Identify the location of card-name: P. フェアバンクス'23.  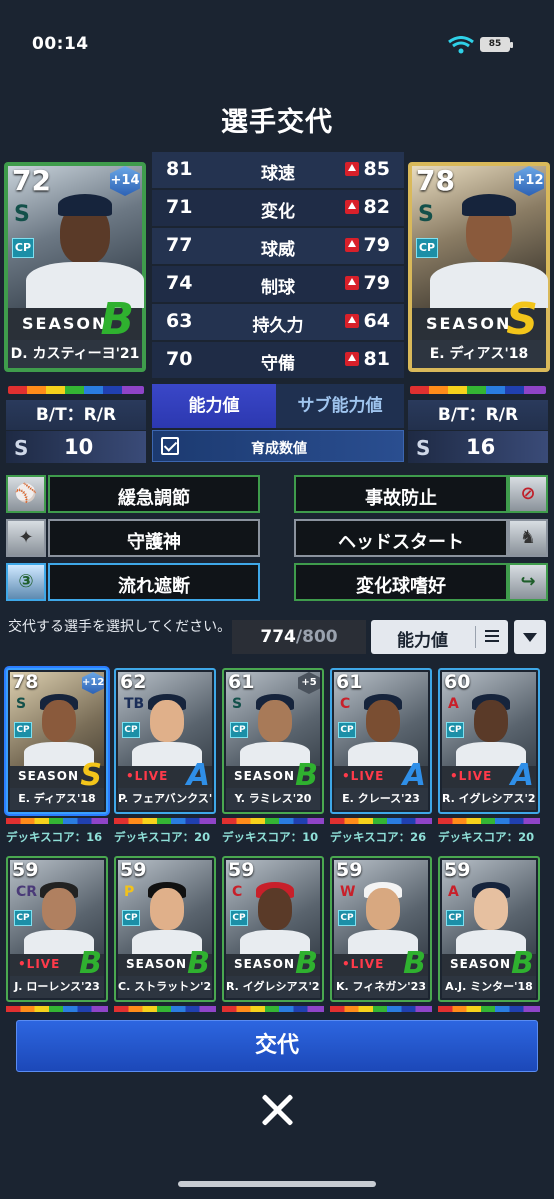
(165, 799).